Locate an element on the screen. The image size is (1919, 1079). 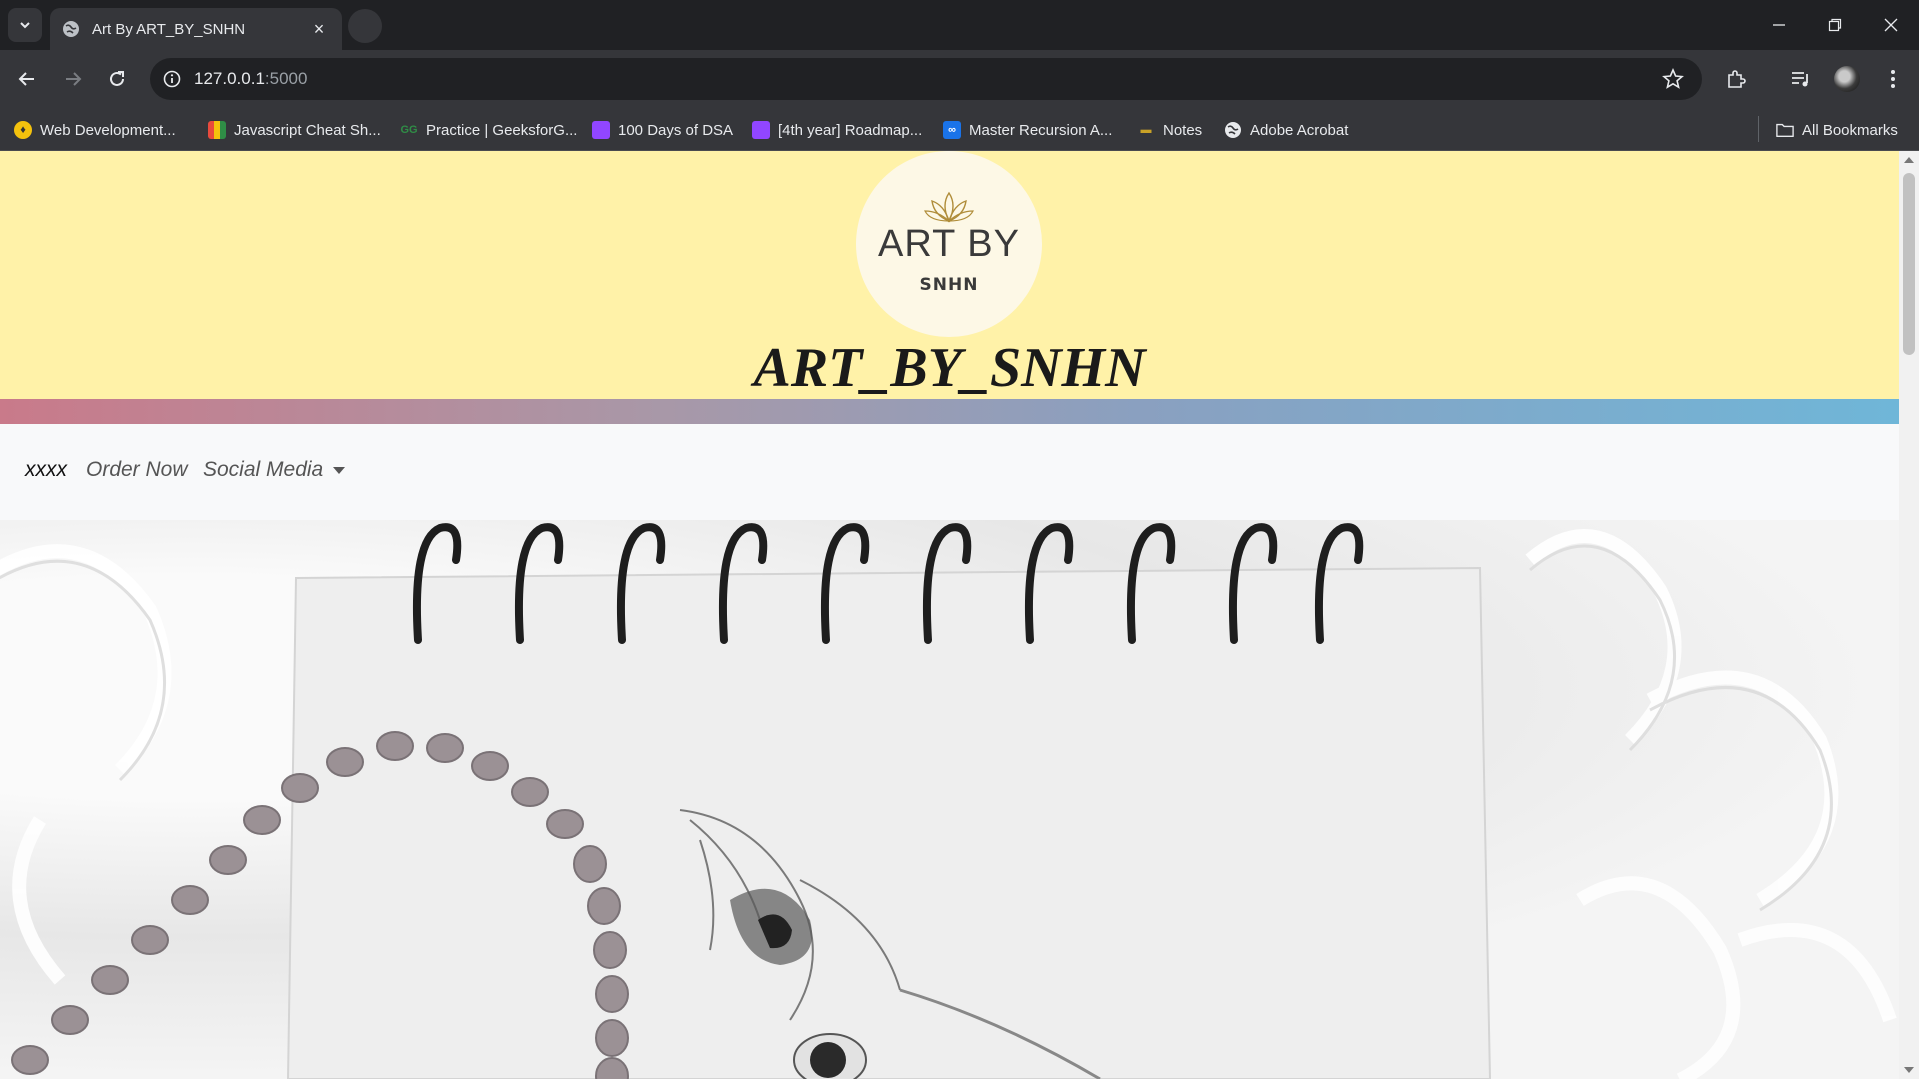
notes-icon: ▬ is located at coordinates (1146, 130).